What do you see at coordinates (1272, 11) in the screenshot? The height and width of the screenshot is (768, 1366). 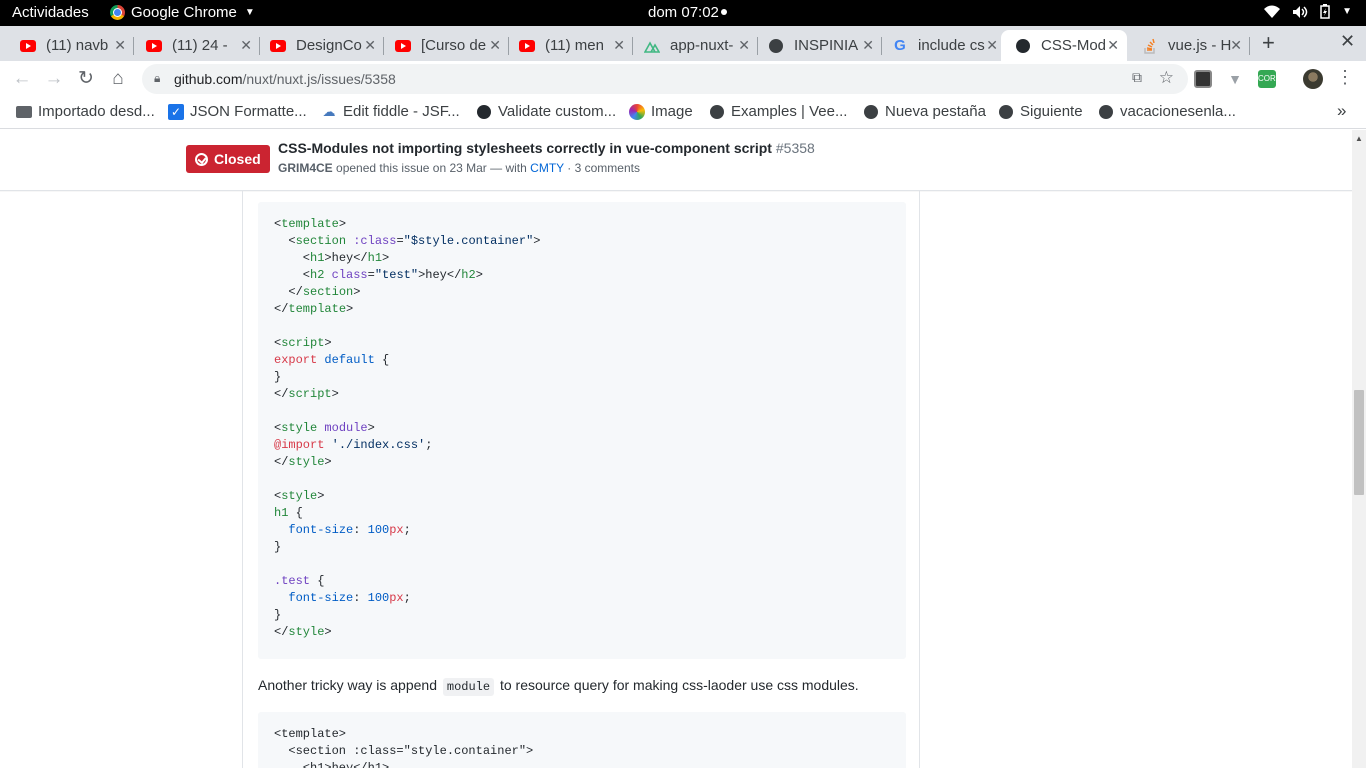 I see `wifi-icon` at bounding box center [1272, 11].